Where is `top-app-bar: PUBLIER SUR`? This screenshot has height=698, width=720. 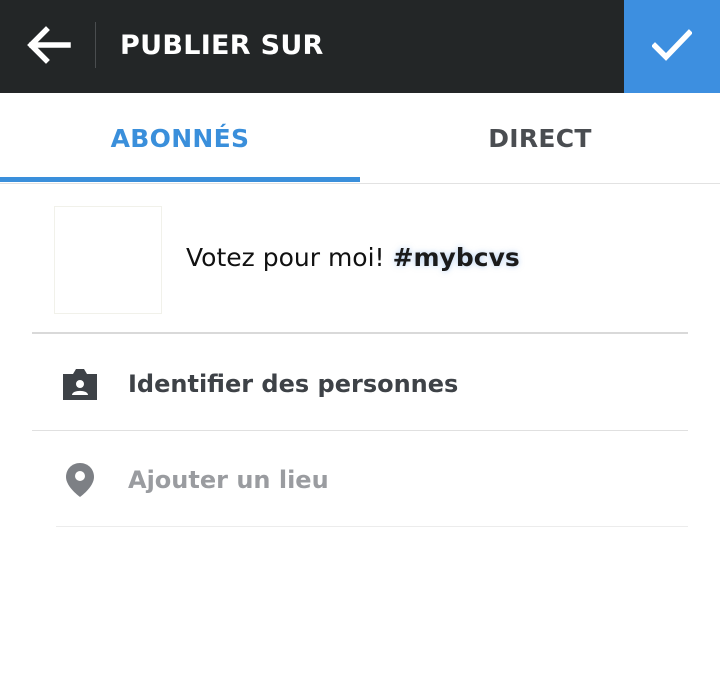 top-app-bar: PUBLIER SUR is located at coordinates (360, 46).